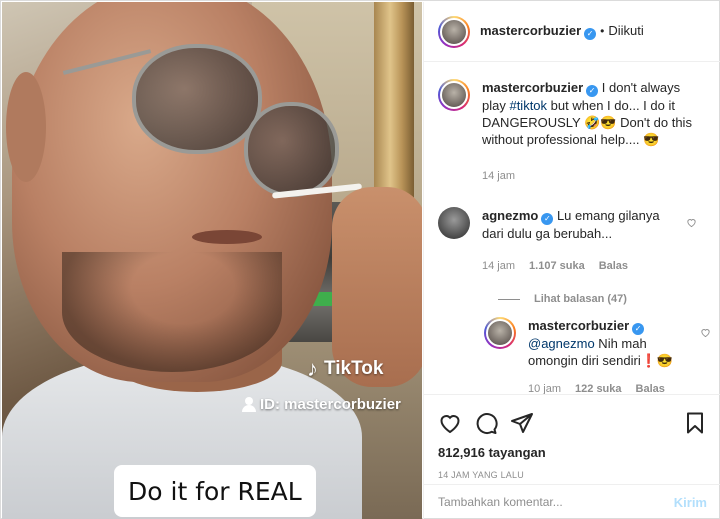 This screenshot has height=519, width=720. I want to click on sunglasses-lens-right, so click(291, 149).